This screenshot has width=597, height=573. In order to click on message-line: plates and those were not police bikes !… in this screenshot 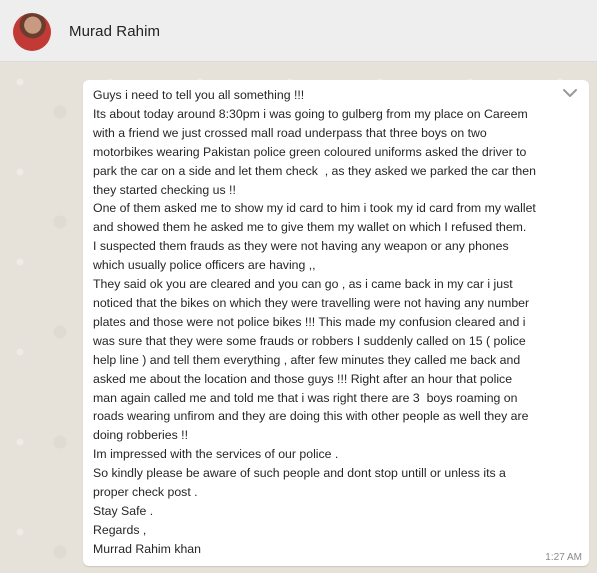, I will do `click(309, 321)`.